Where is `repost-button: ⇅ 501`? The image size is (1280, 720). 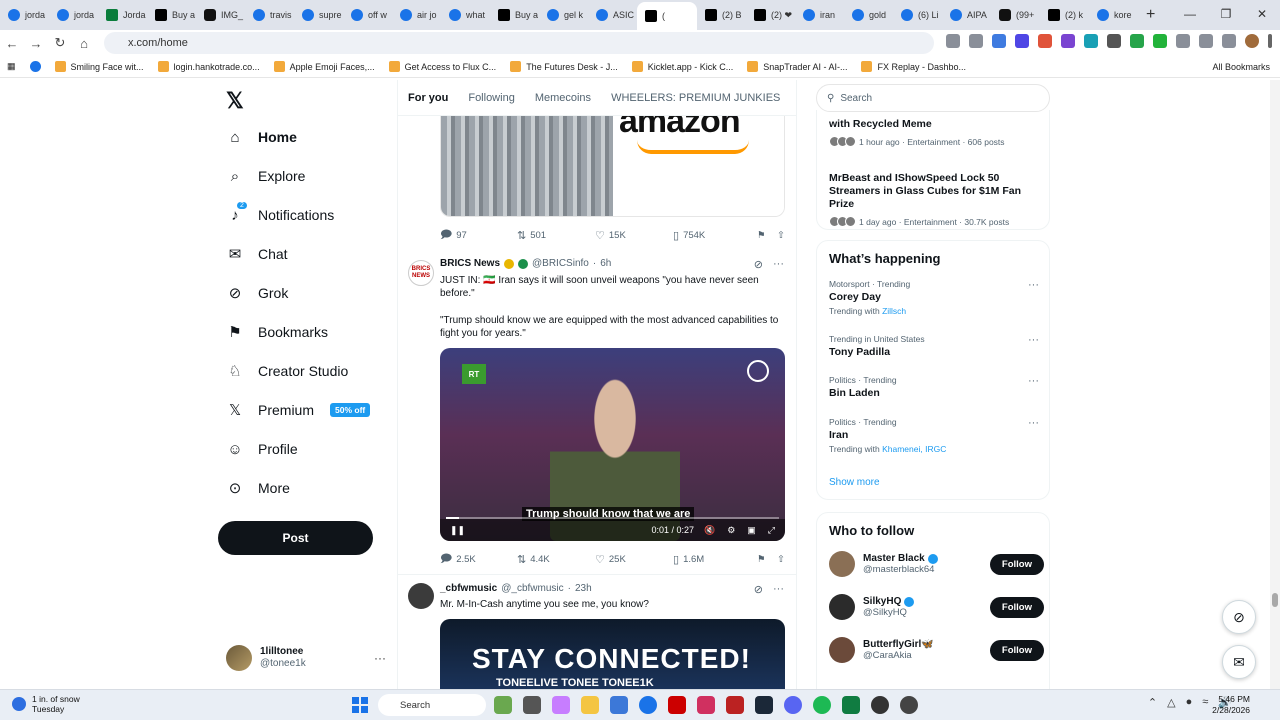 repost-button: ⇅ 501 is located at coordinates (556, 235).